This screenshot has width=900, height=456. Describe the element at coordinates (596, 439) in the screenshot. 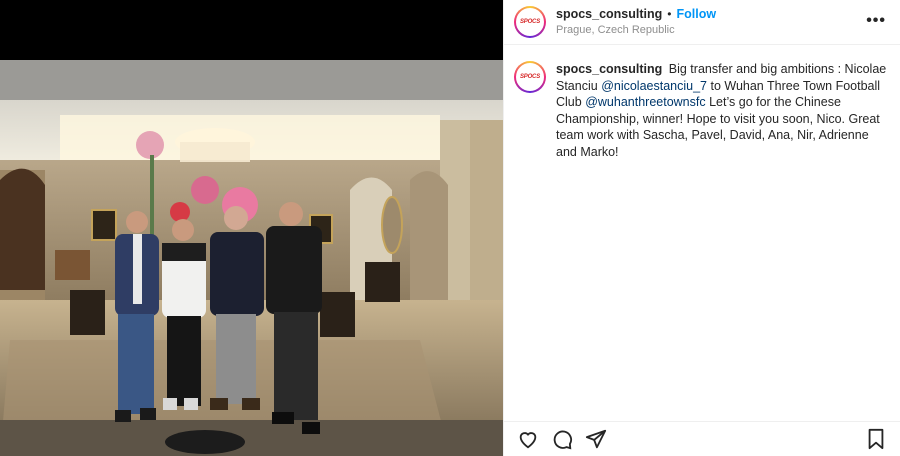

I see `share-icon` at that location.